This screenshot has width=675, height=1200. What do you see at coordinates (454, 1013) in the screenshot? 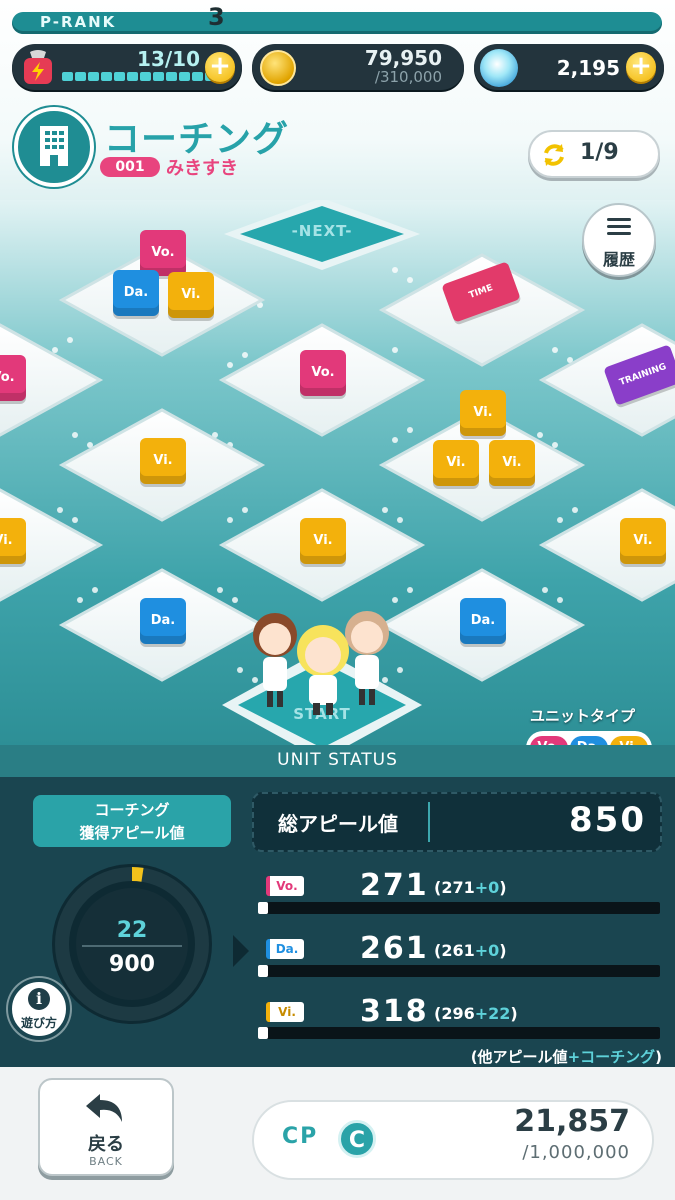
I see `vi-stat-base: (296` at bounding box center [454, 1013].